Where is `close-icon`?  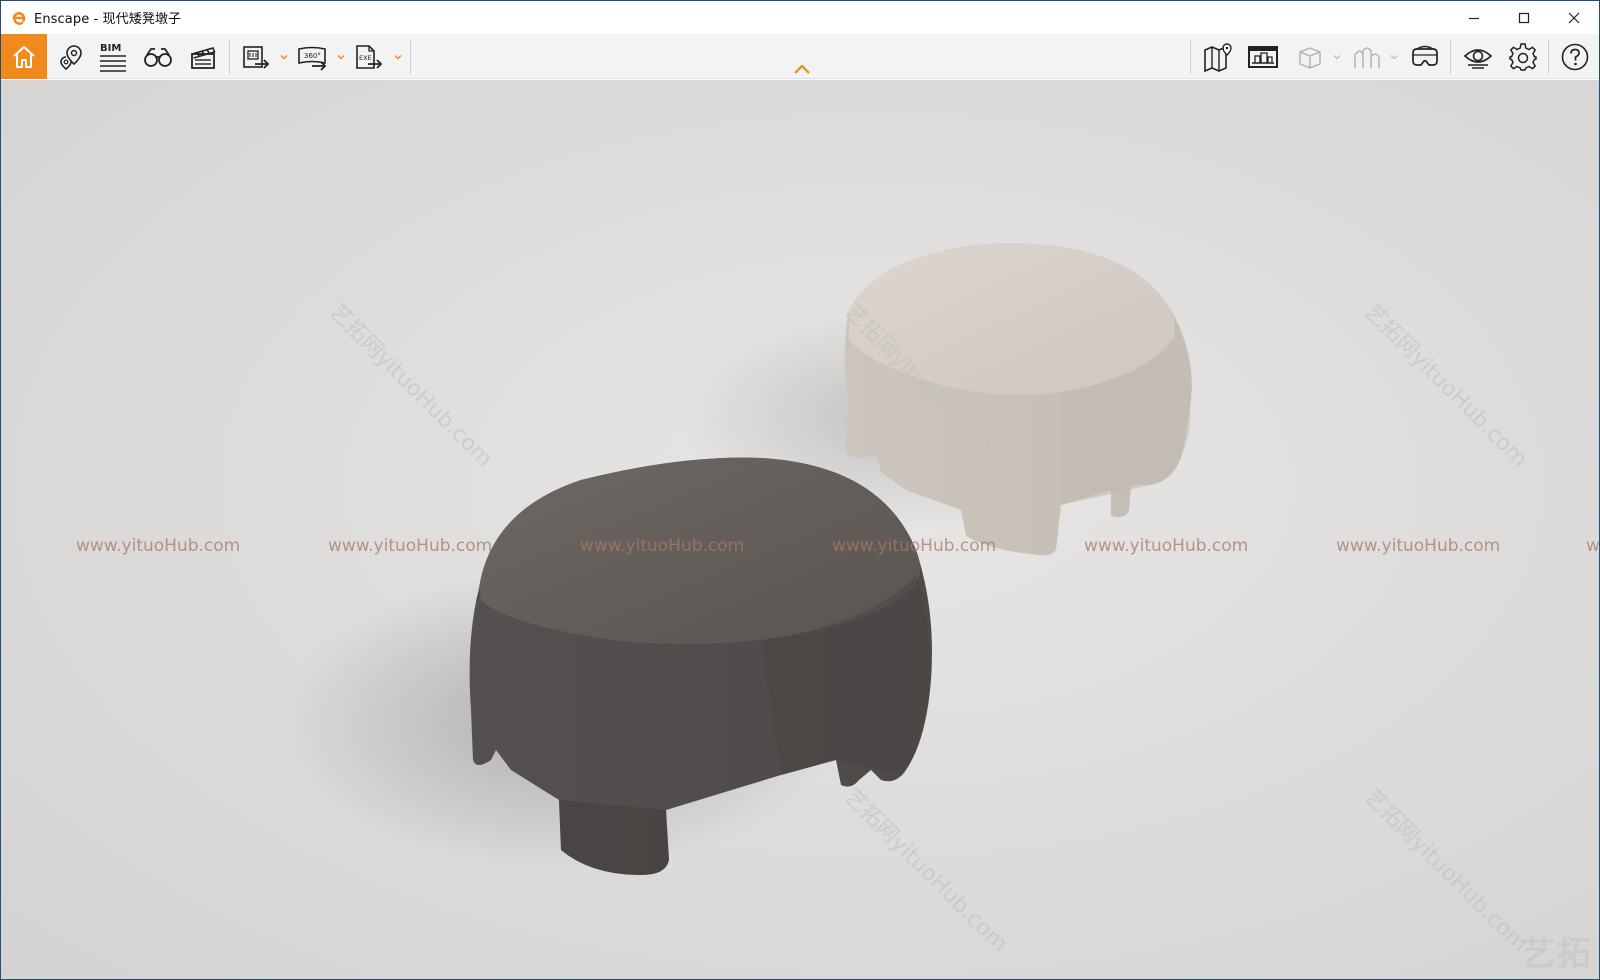 close-icon is located at coordinates (1574, 17).